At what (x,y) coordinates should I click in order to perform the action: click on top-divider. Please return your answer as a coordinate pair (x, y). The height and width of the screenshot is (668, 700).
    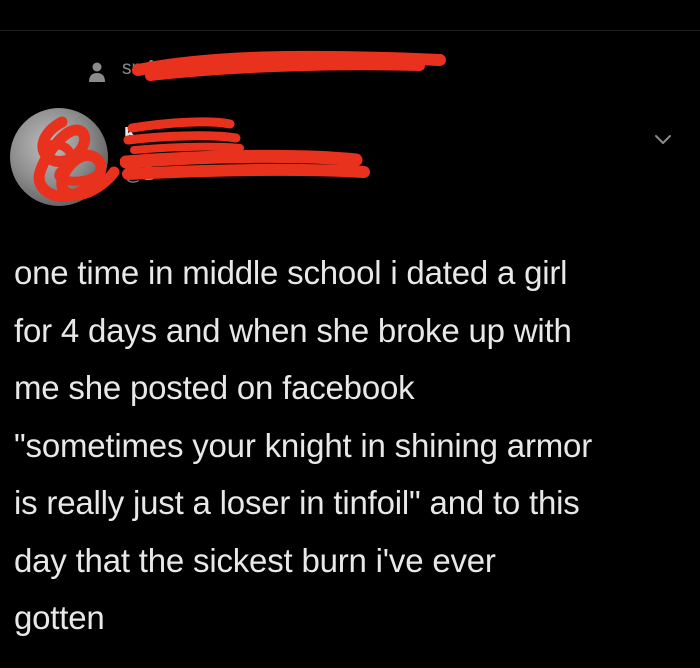
    Looking at the image, I should click on (350, 30).